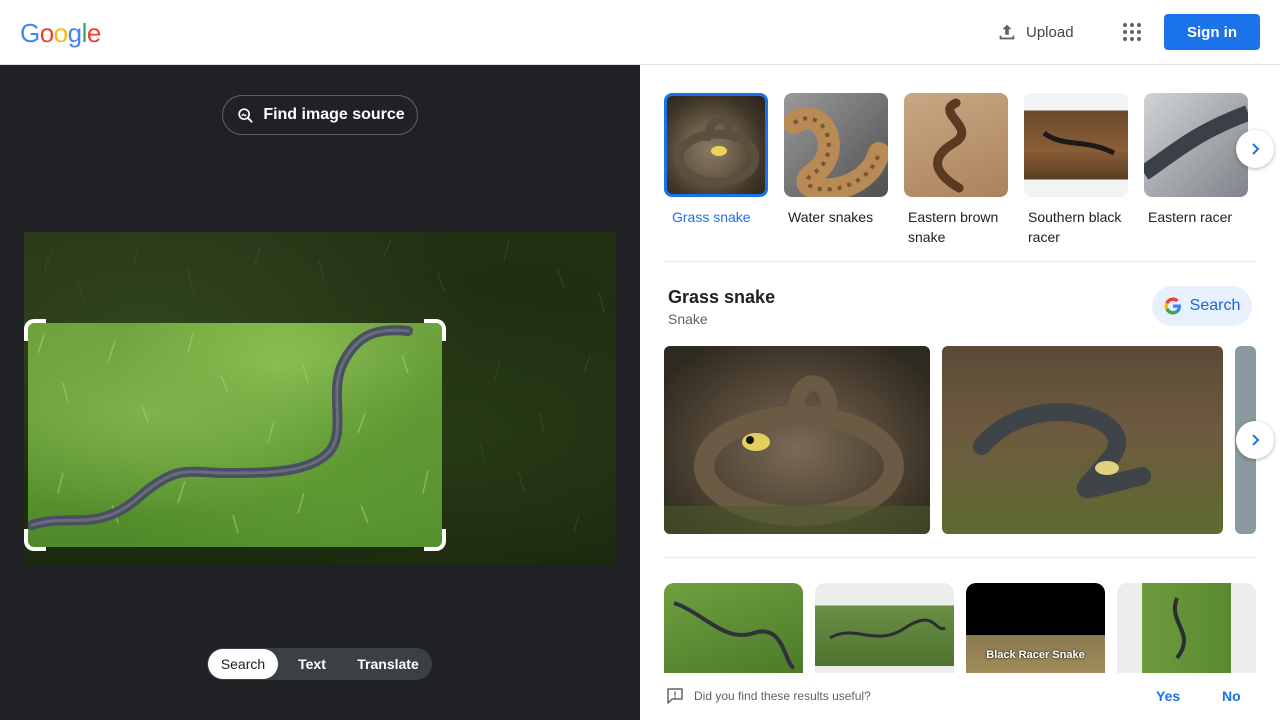 Image resolution: width=1280 pixels, height=720 pixels. I want to click on related-chip-grass-snake: Grass snake, so click(716, 170).